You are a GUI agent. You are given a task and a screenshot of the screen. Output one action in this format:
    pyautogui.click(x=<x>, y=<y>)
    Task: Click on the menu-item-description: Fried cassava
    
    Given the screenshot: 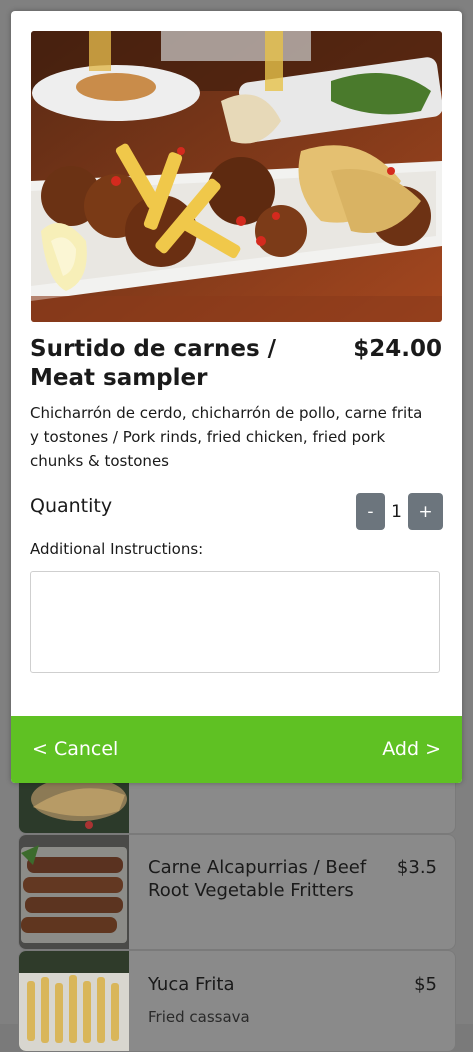 What is the action you would take?
    pyautogui.click(x=199, y=1017)
    